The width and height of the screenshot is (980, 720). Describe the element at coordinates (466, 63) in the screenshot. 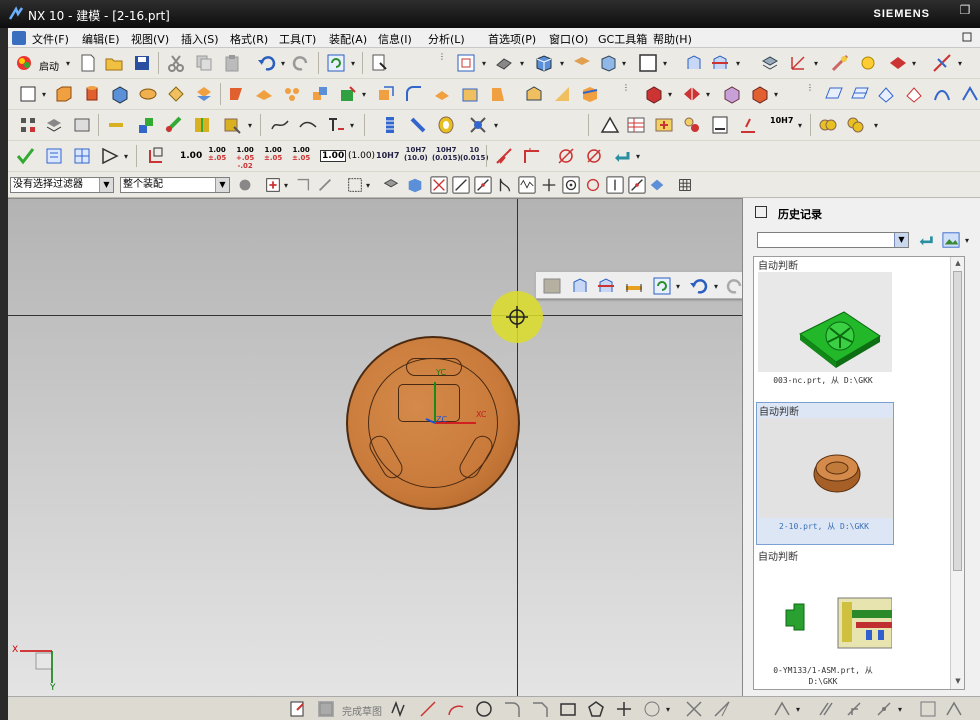

I see `fit-view-icon` at that location.